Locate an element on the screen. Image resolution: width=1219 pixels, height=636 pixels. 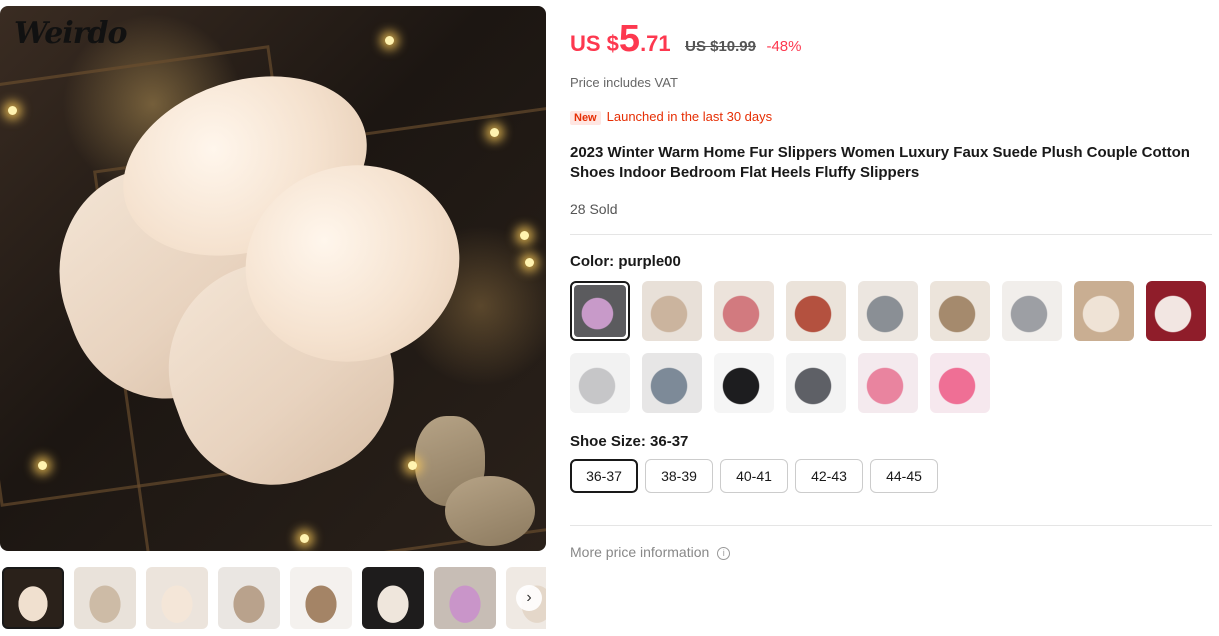
chevron-right-icon: › is located at coordinates (529, 598).